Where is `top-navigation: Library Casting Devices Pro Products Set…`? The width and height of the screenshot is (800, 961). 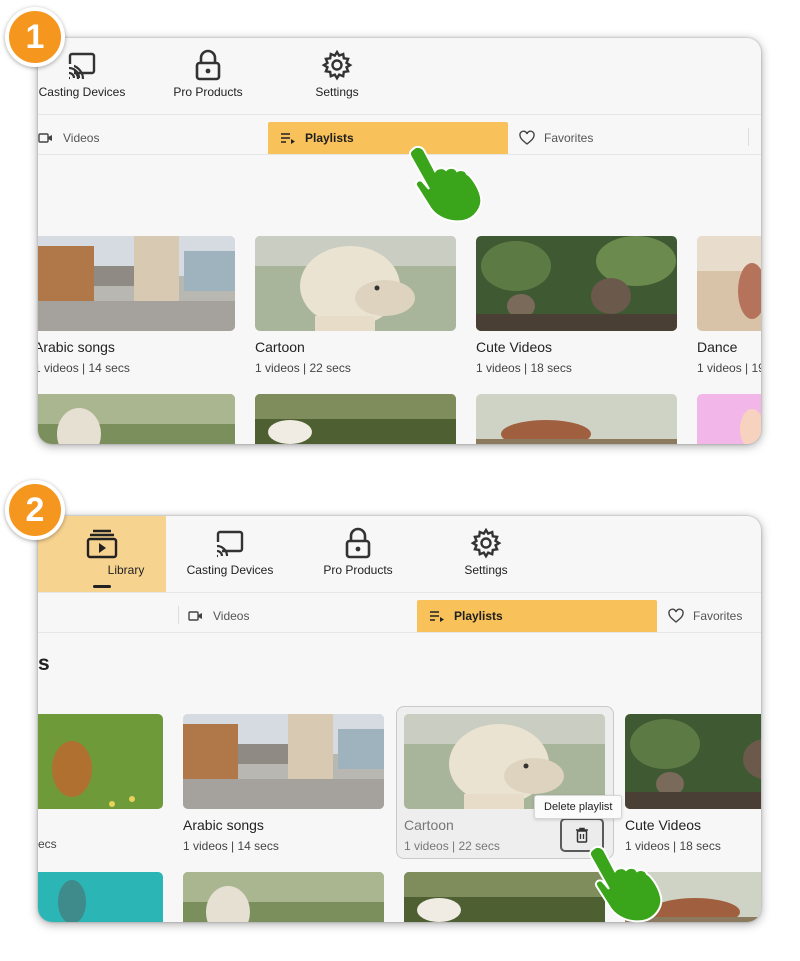
top-navigation: Library Casting Devices Pro Products Set… is located at coordinates (399, 554).